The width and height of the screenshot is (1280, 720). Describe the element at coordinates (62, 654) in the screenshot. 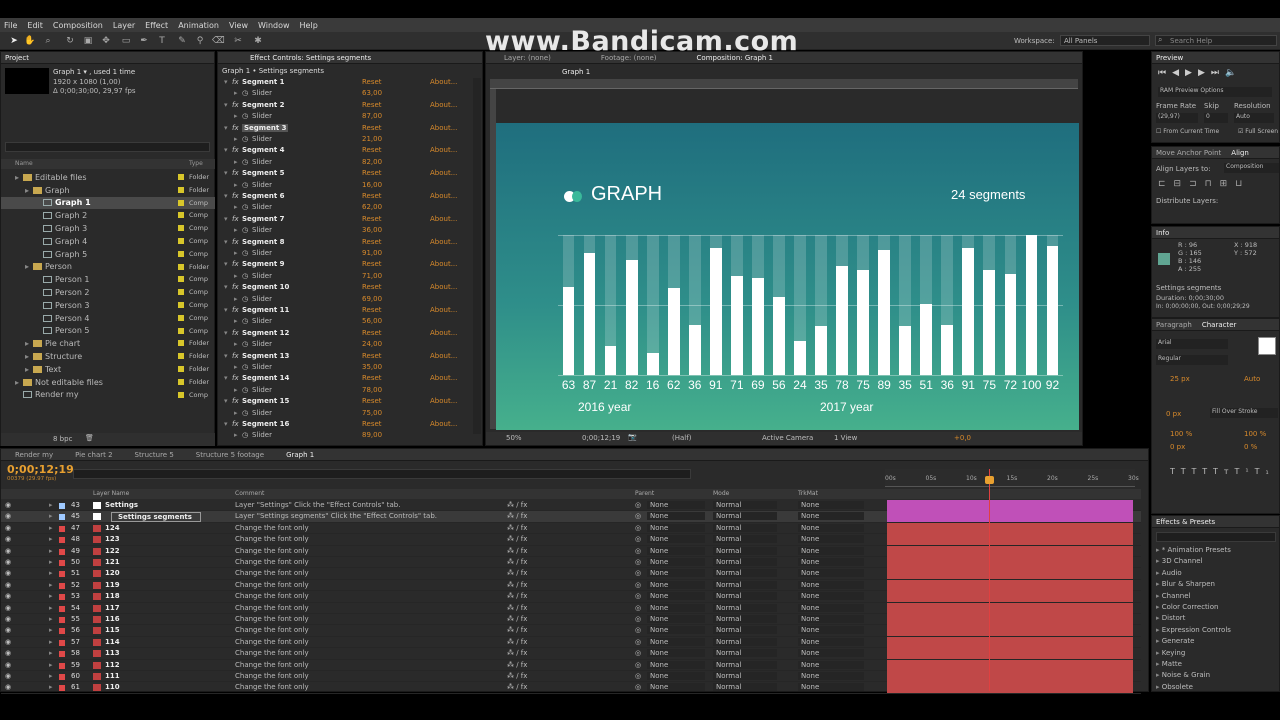

I see `layer-label-color` at that location.